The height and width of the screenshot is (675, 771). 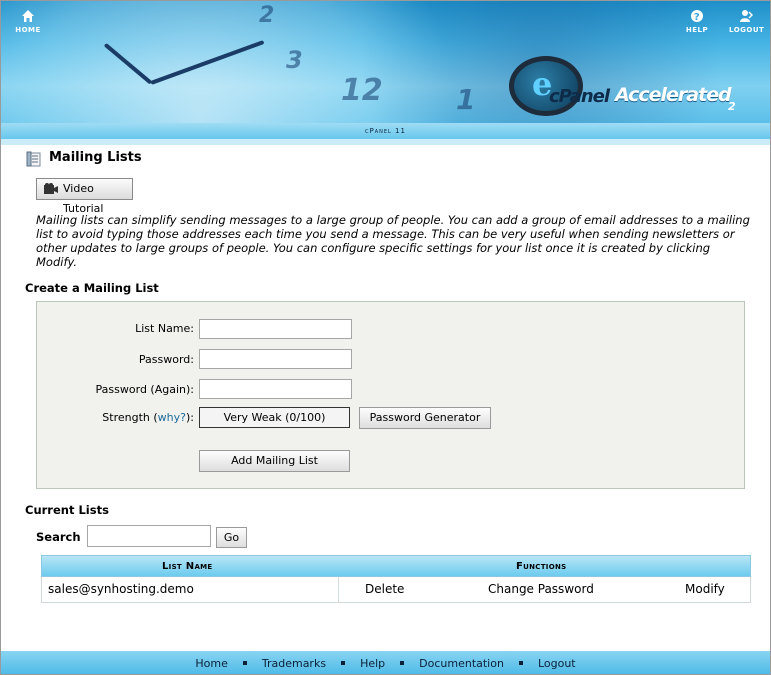 What do you see at coordinates (275, 389) in the screenshot?
I see `password-again-input` at bounding box center [275, 389].